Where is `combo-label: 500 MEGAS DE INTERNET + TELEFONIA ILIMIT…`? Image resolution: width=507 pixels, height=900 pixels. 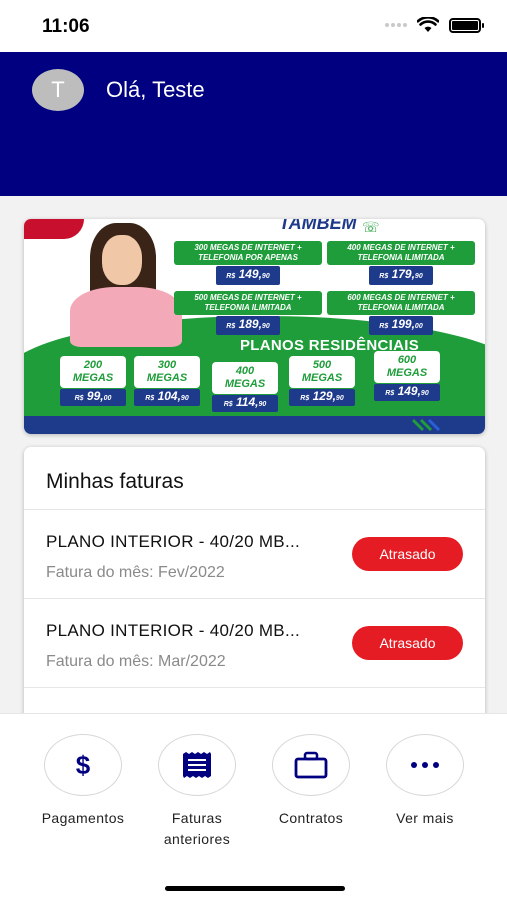 combo-label: 500 MEGAS DE INTERNET + TELEFONIA ILIMIT… is located at coordinates (248, 303).